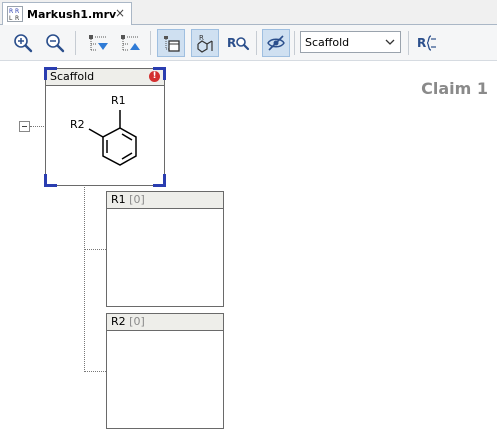 This screenshot has height=438, width=497. I want to click on rgroup-label: R1, so click(118, 199).